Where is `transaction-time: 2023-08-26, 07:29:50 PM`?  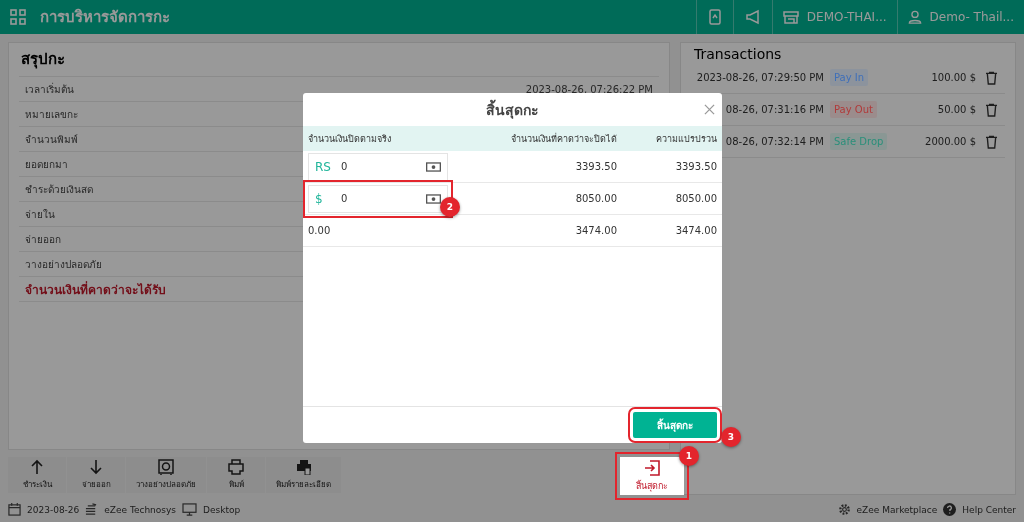 transaction-time: 2023-08-26, 07:29:50 PM is located at coordinates (760, 77).